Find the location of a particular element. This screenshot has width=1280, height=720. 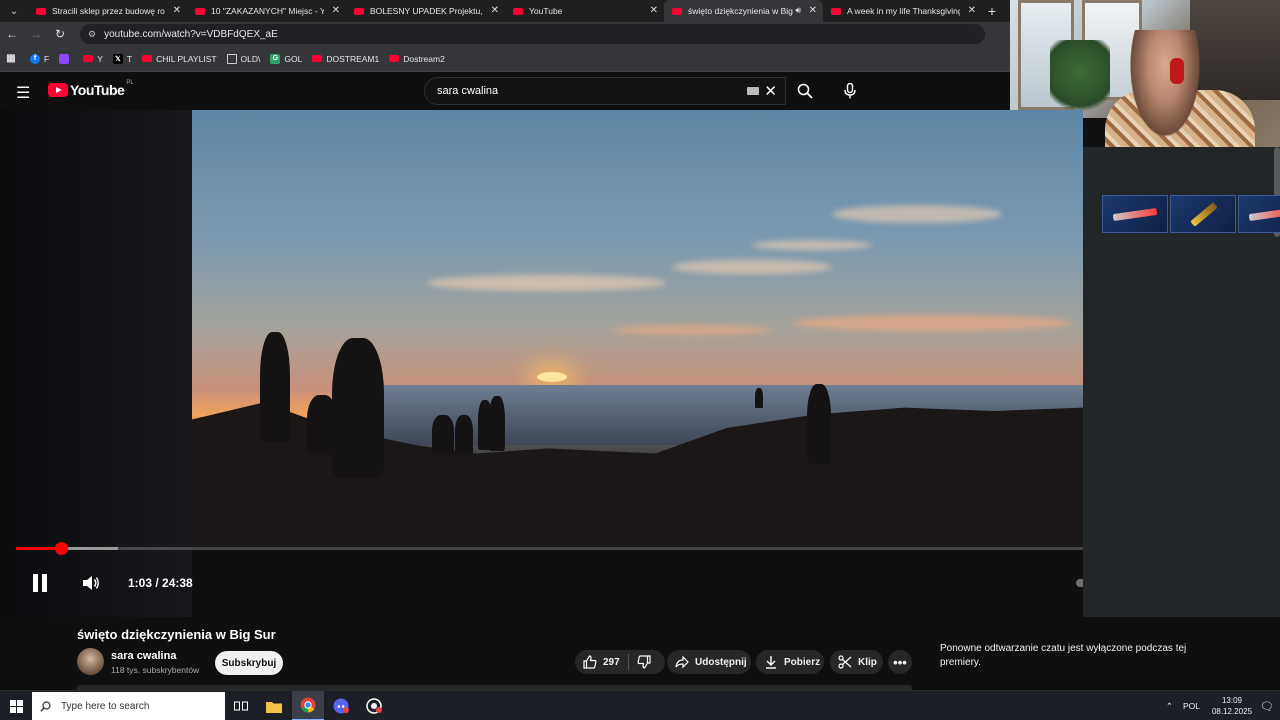

discord-icon is located at coordinates (341, 706).